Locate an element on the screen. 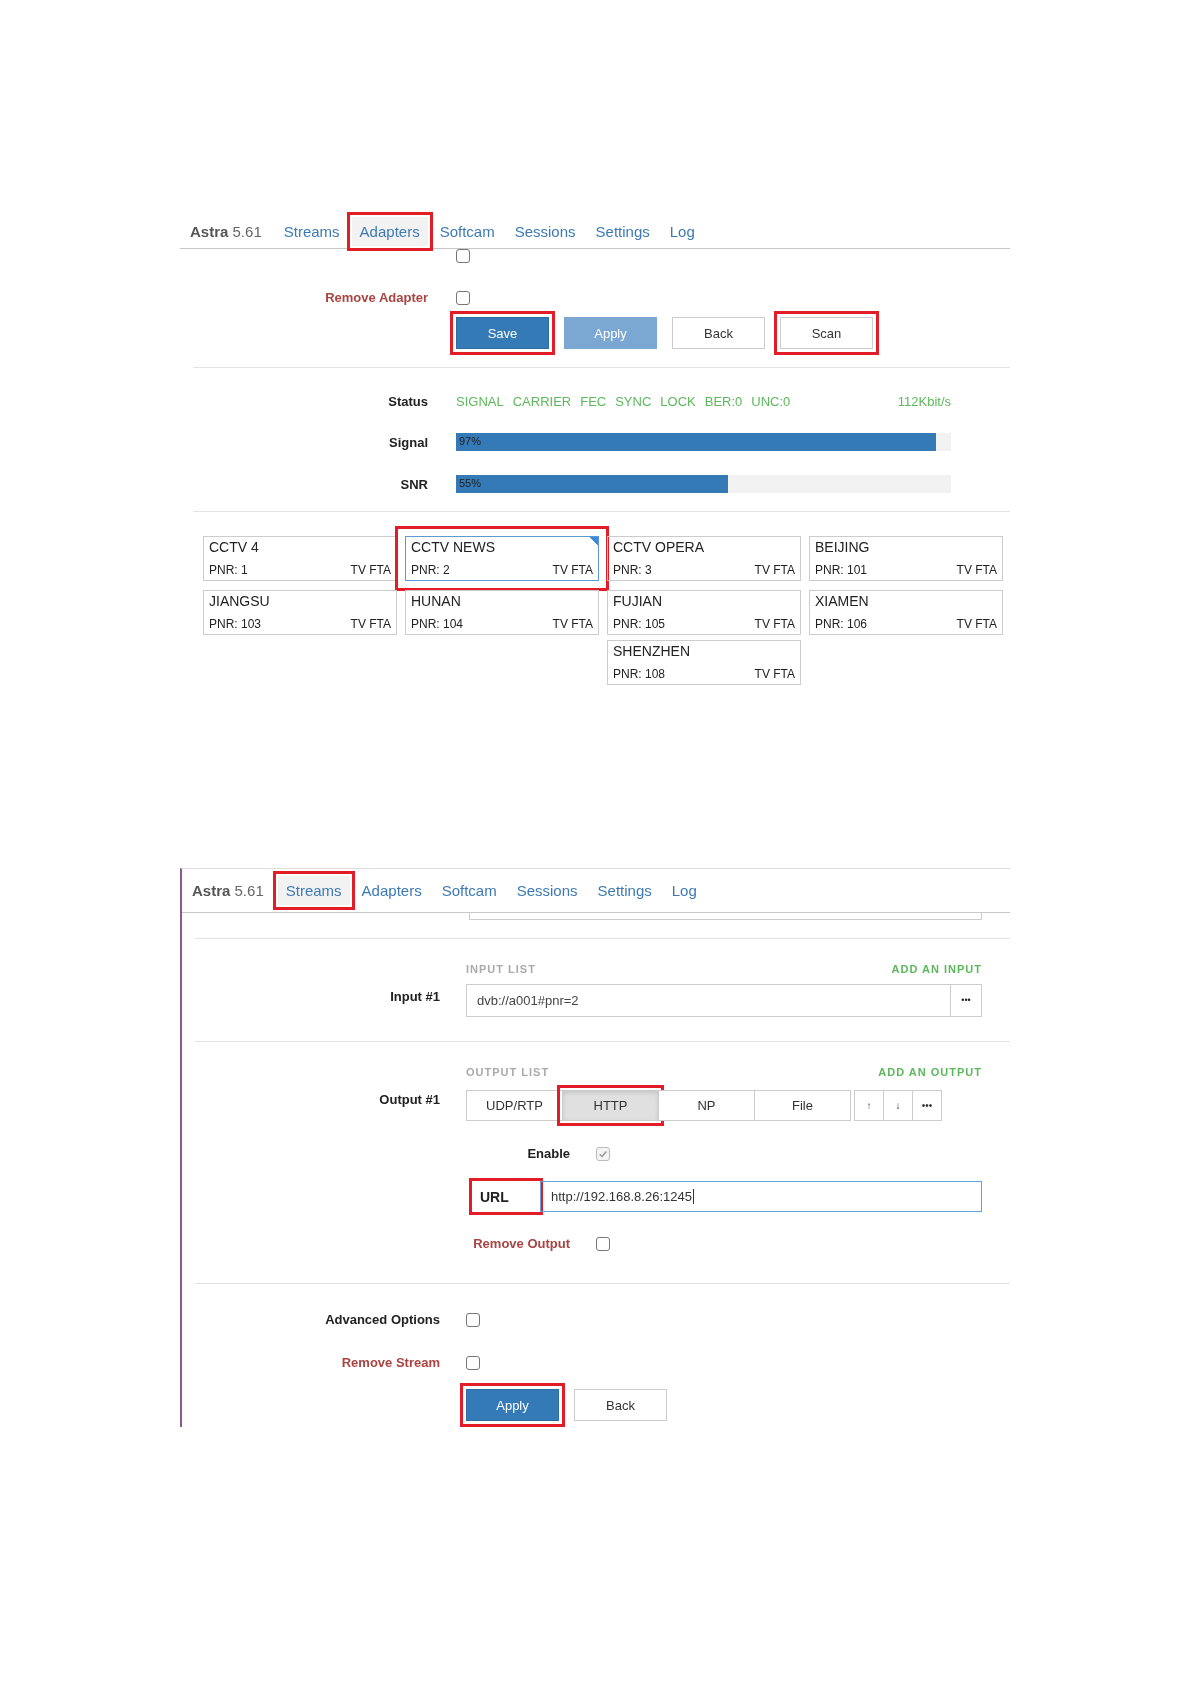  channel-name: CCTV NEWS is located at coordinates (453, 547).